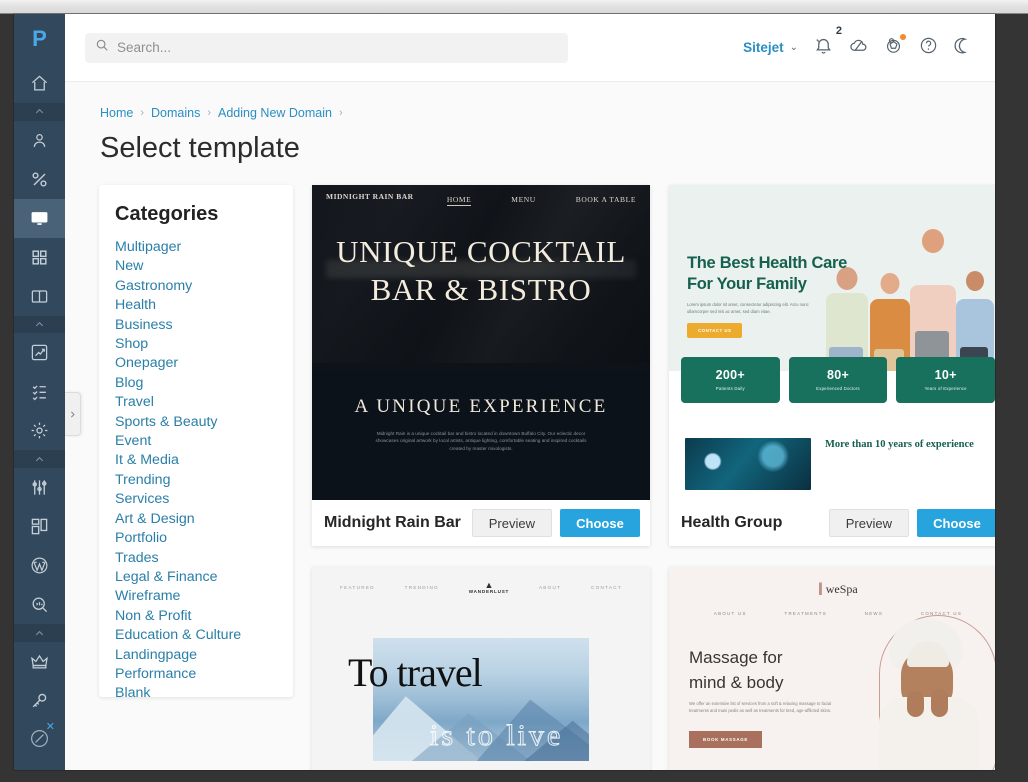 This screenshot has width=1028, height=782. Describe the element at coordinates (736, 657) in the screenshot. I see `hero-line-1: Massage for` at that location.